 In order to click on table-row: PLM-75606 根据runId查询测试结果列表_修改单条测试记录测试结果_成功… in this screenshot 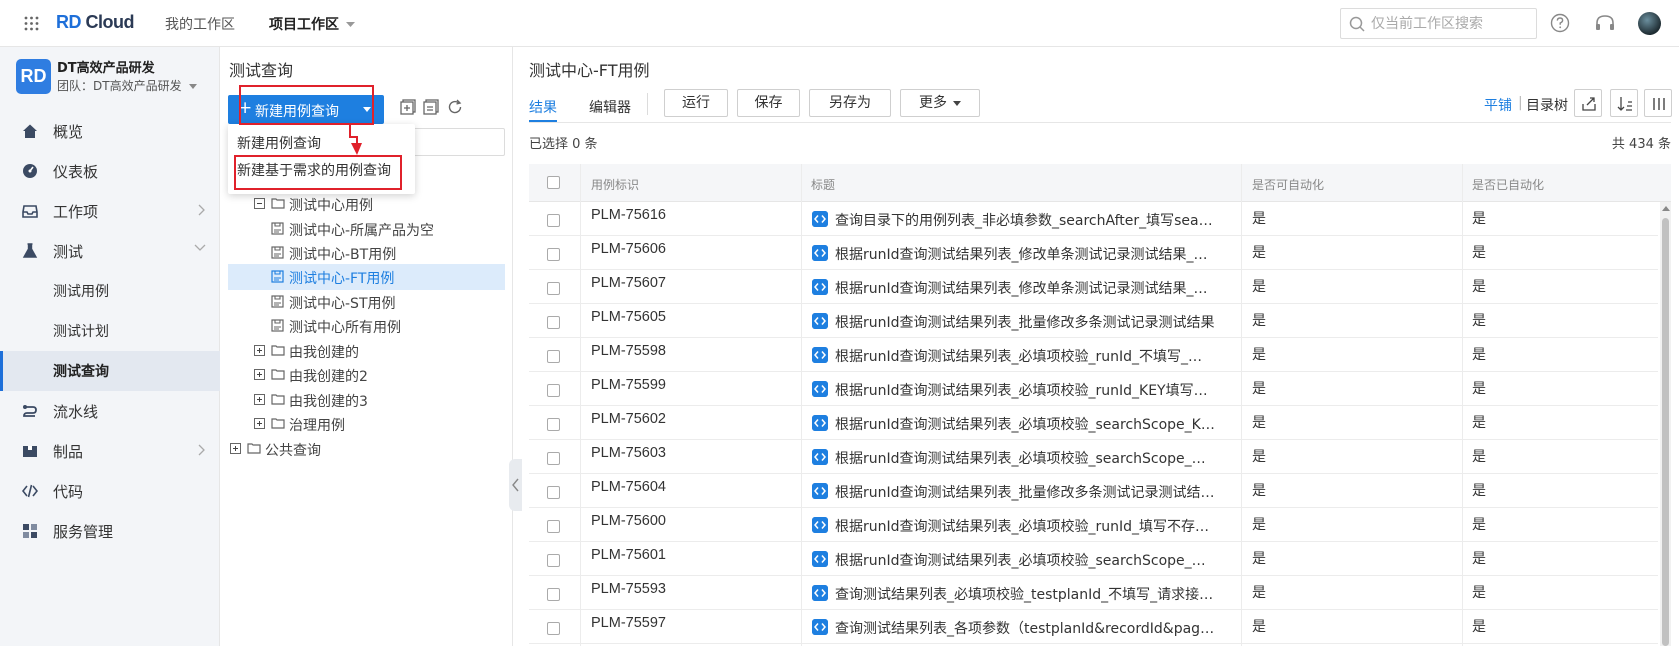, I will do `click(1093, 253)`.